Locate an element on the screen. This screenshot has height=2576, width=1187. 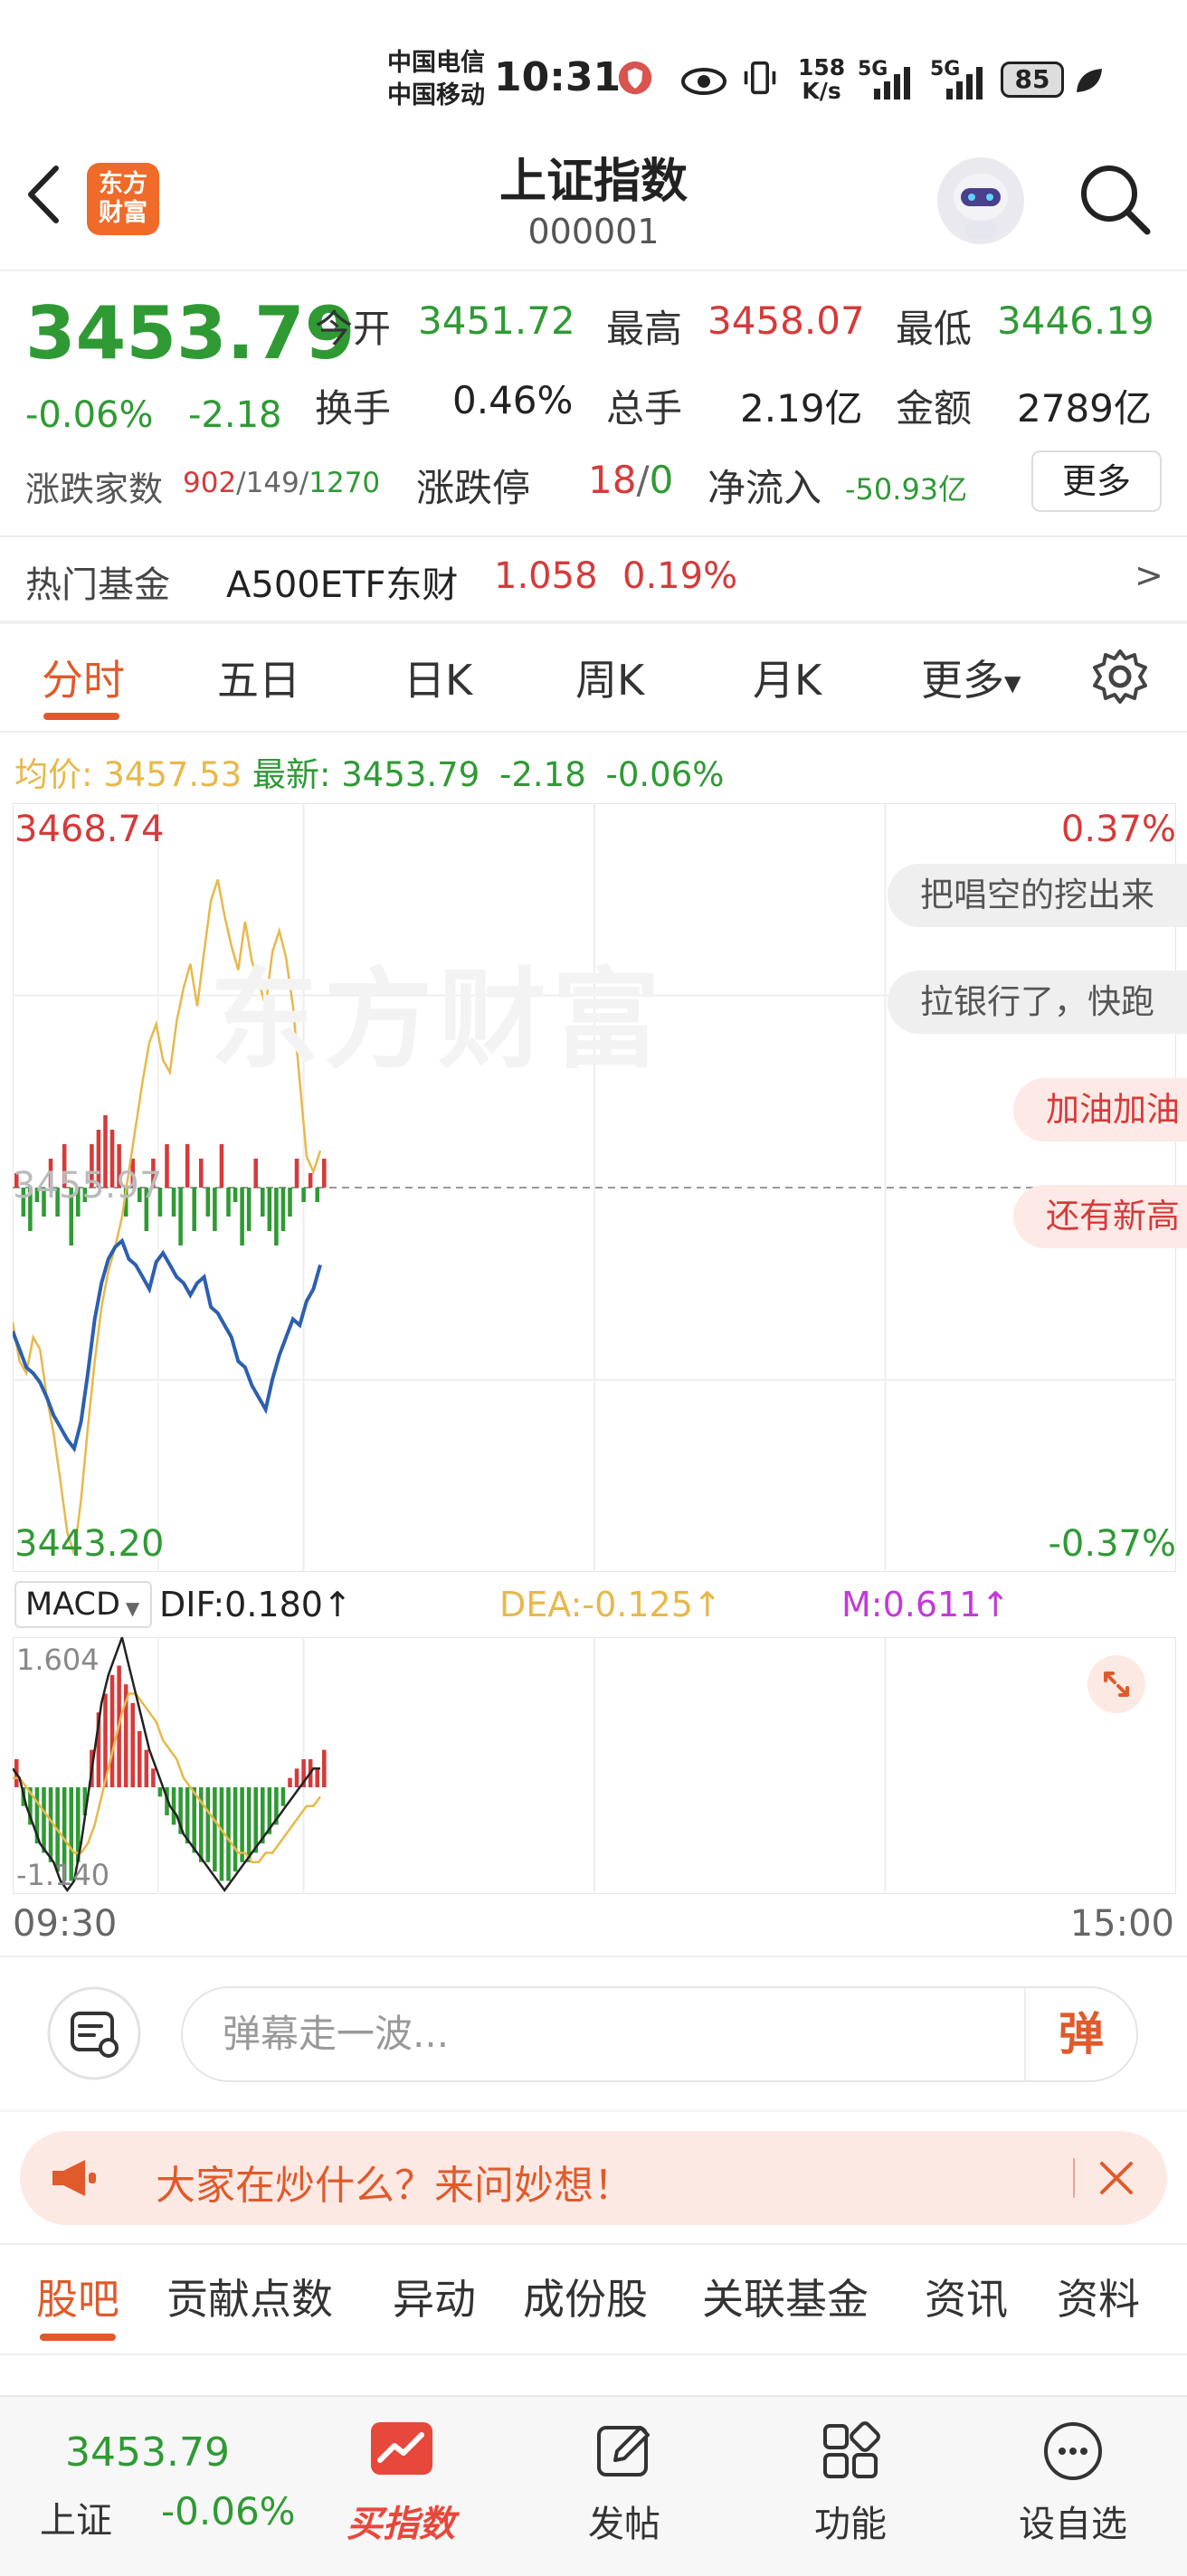
tab-info: 资料 is located at coordinates (1098, 2296).